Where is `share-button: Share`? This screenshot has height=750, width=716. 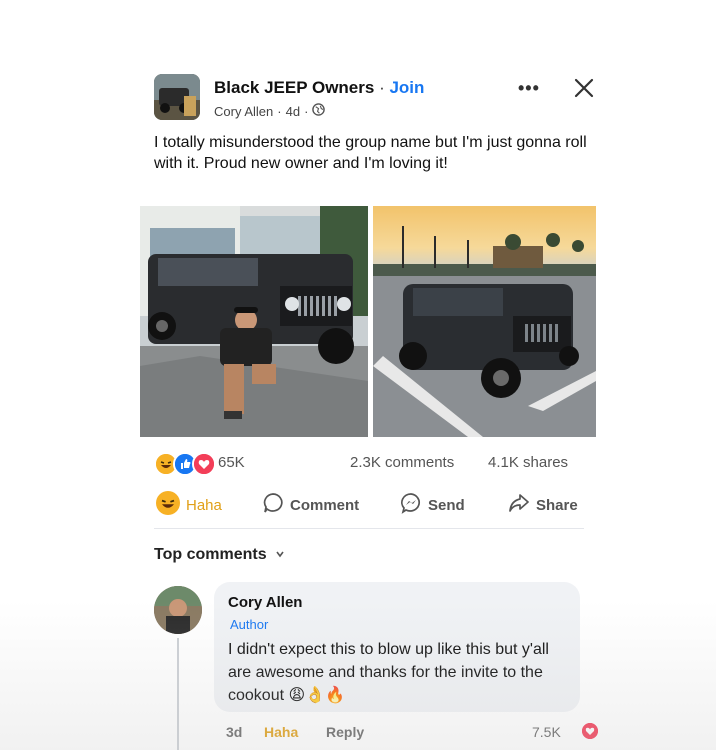
share-button: Share is located at coordinates (543, 505).